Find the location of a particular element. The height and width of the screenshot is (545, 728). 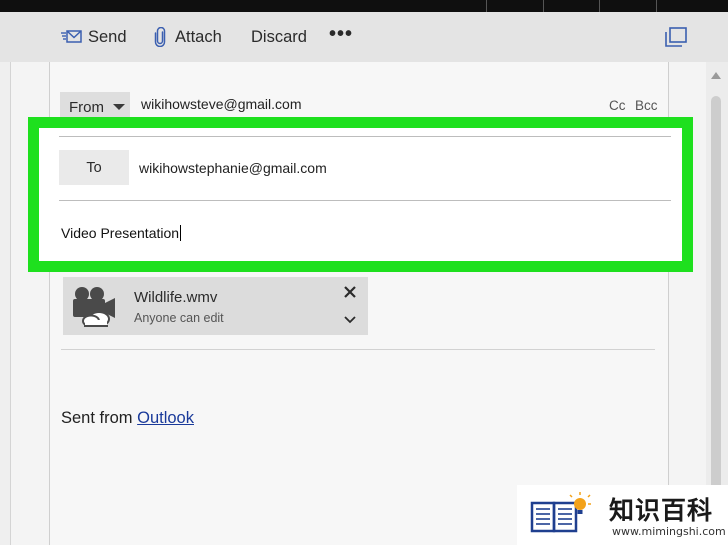

watermark: 知识百科 www.mimingshi.com is located at coordinates (622, 515).